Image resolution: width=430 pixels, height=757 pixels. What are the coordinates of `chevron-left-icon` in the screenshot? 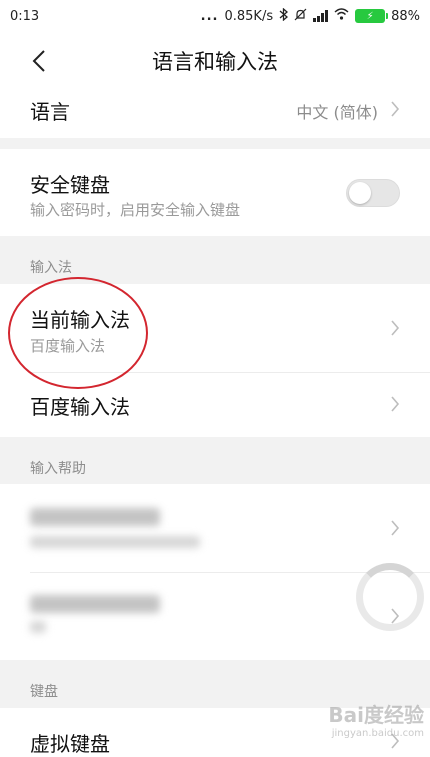 It's located at (38, 61).